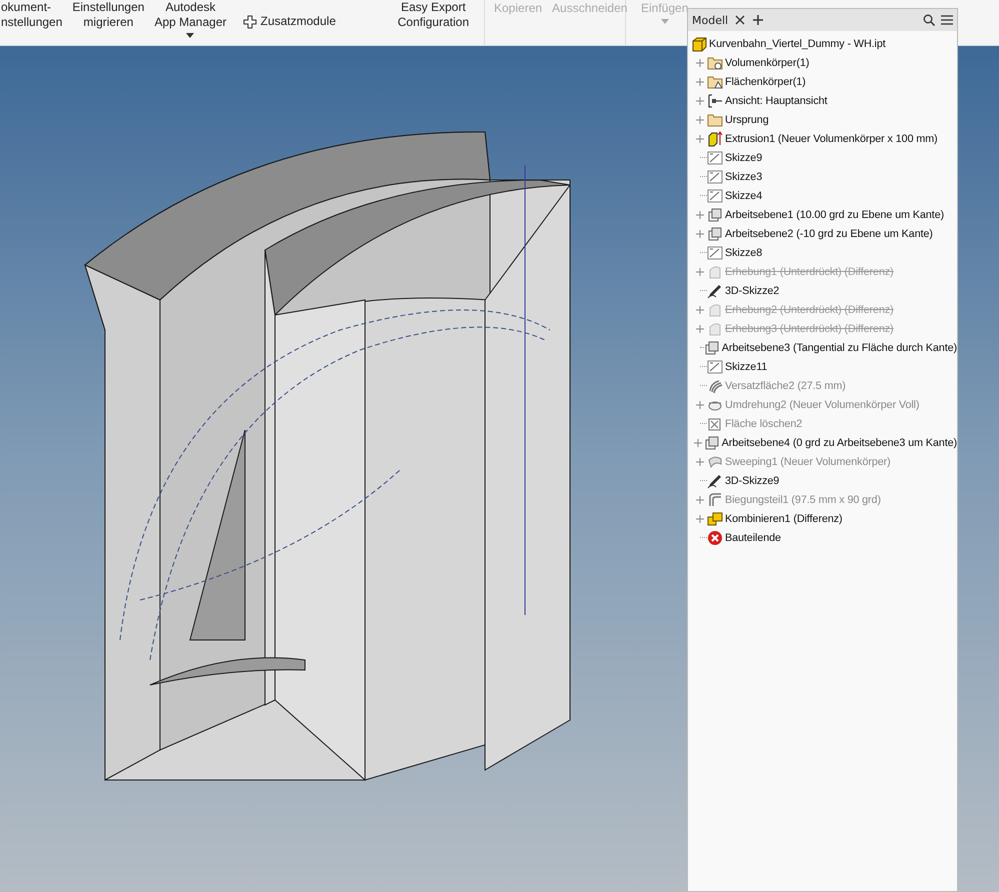  Describe the element at coordinates (765, 82) in the screenshot. I see `tree-item: Flächenkörper(1)` at that location.